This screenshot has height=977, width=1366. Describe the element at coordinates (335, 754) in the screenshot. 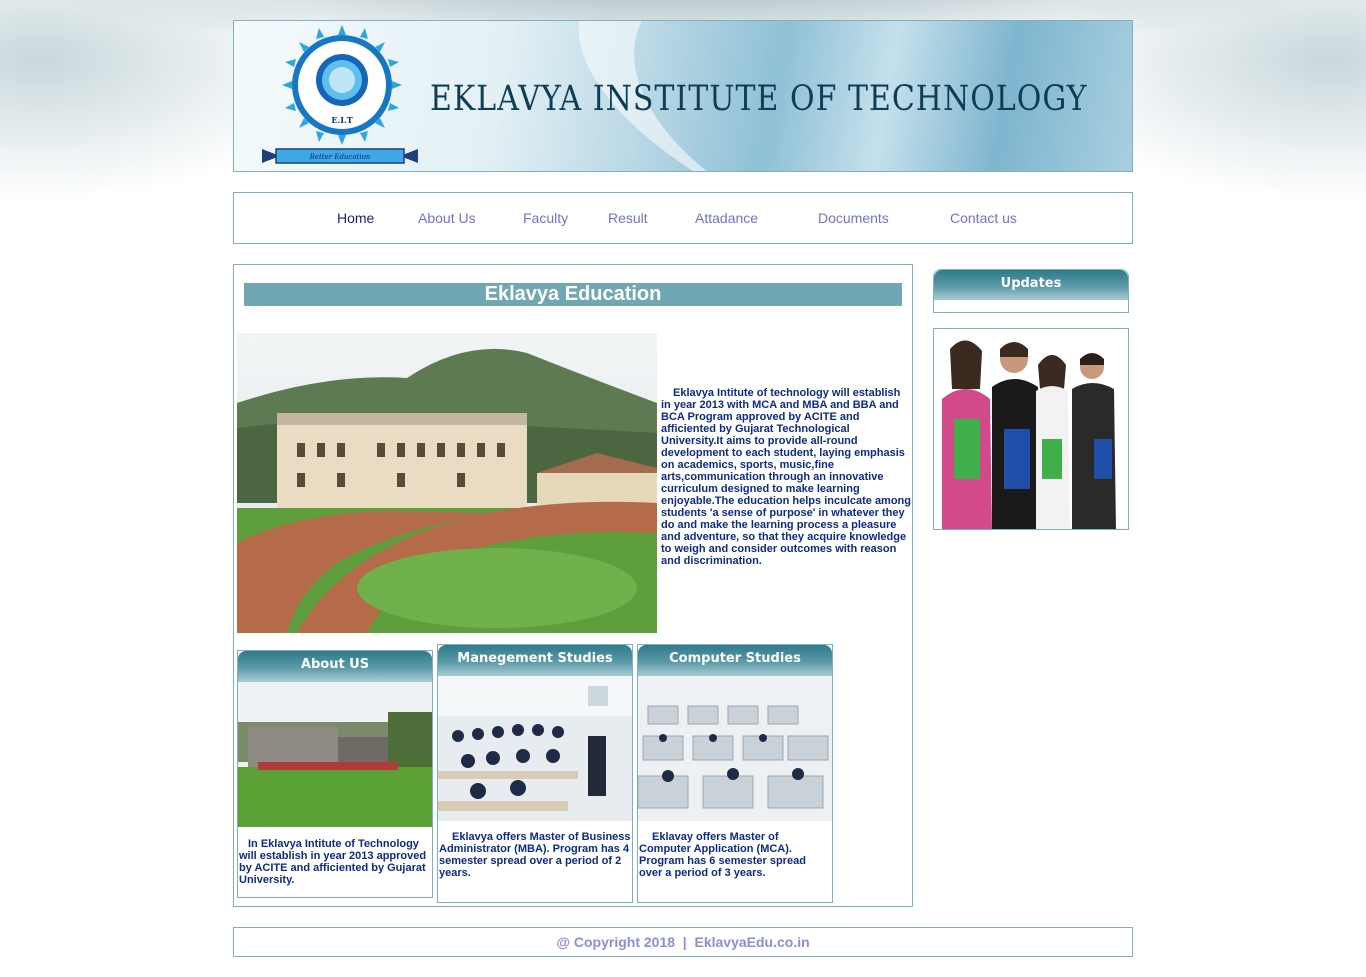

I see `about-us-photo` at that location.